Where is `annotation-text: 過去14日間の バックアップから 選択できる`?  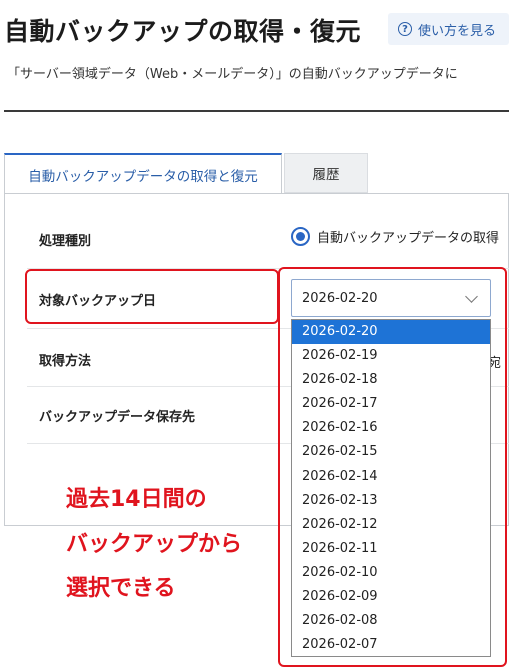 annotation-text: 過去14日間の バックアップから 選択できる is located at coordinates (154, 545).